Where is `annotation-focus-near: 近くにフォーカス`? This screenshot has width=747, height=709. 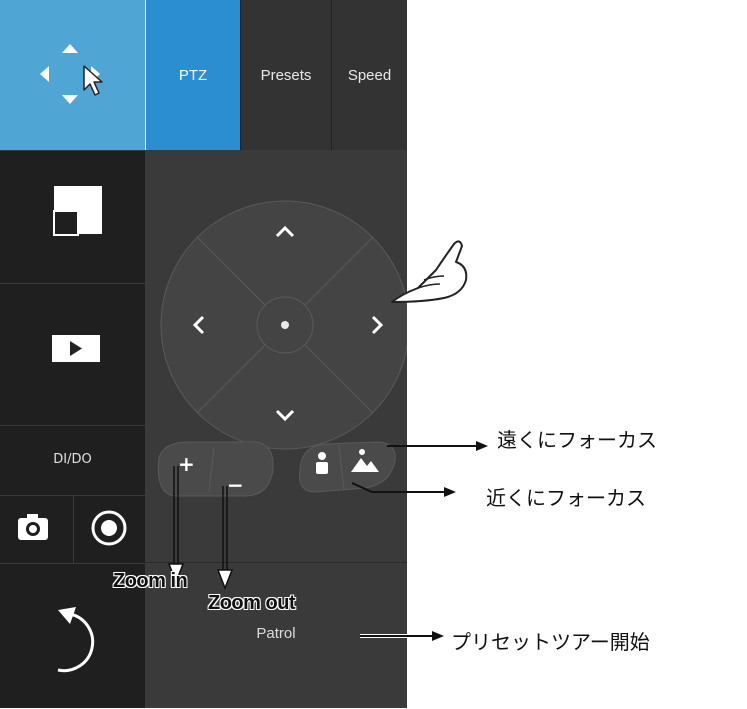 annotation-focus-near: 近くにフォーカス is located at coordinates (566, 498).